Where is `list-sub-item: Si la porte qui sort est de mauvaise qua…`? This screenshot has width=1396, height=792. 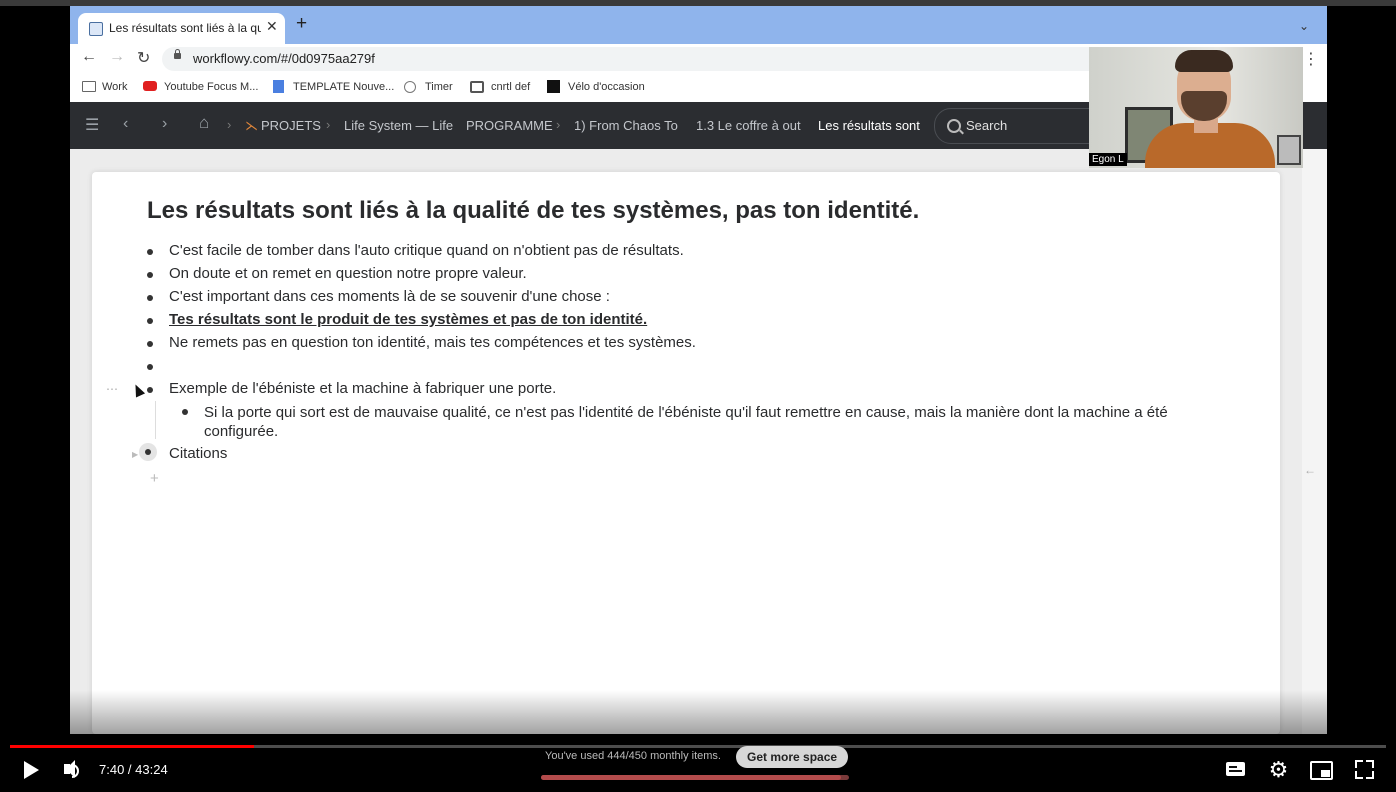 list-sub-item: Si la porte qui sort est de mauvaise qua… is located at coordinates (702, 422).